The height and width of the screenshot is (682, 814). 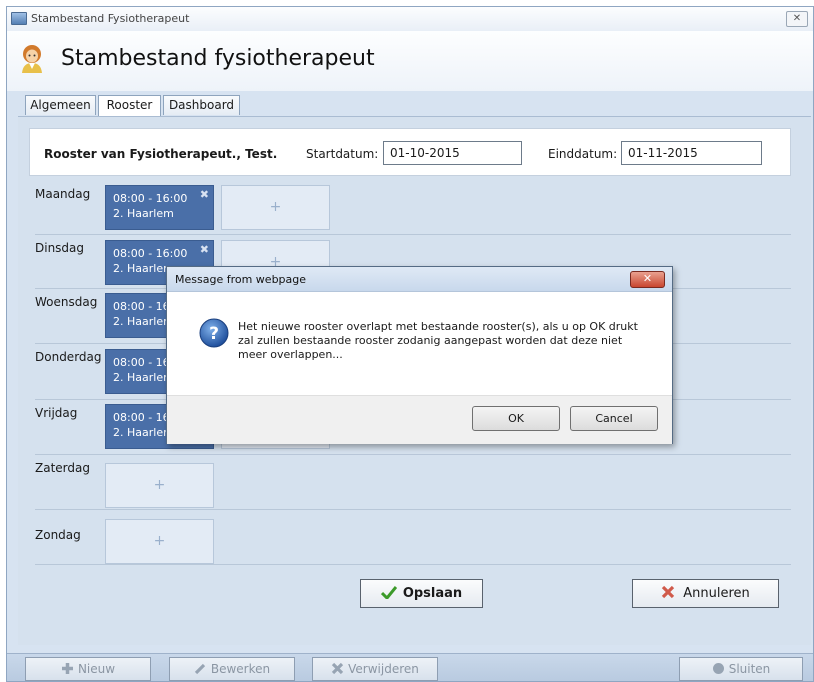 I want to click on therapist-avatar-icon, so click(x=32, y=59).